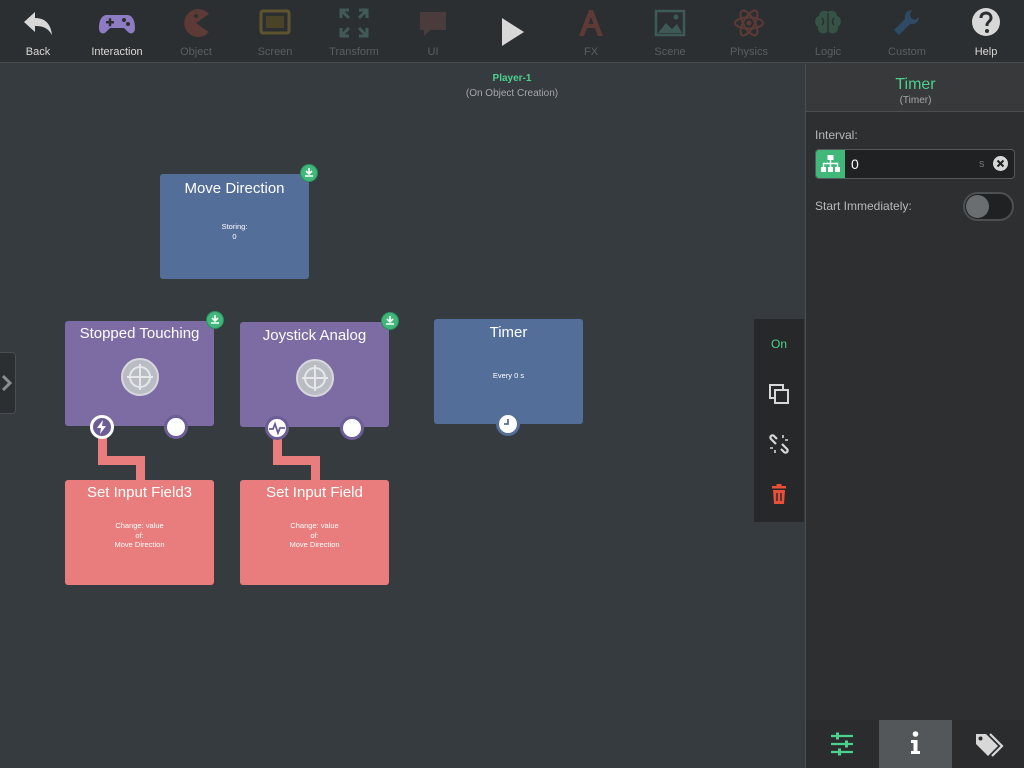 Image resolution: width=1024 pixels, height=768 pixels. I want to click on toolbar-back-button: Back, so click(39, 31).